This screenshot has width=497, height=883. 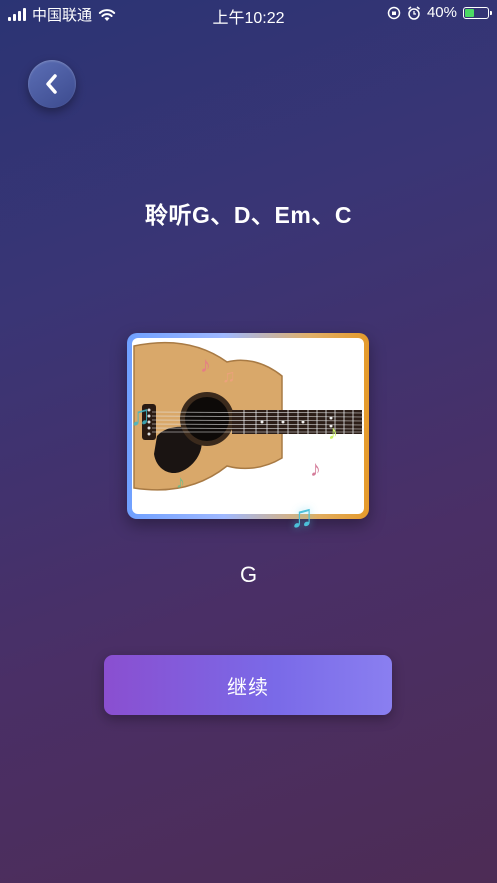 What do you see at coordinates (248, 215) in the screenshot?
I see `page-title: 聆听G、D、Em、C` at bounding box center [248, 215].